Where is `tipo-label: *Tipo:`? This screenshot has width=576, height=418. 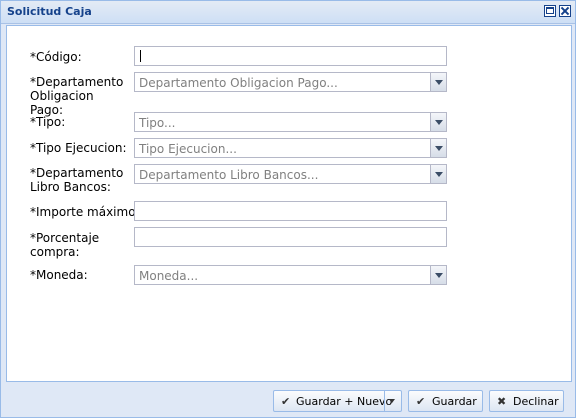
tipo-label: *Tipo: is located at coordinates (48, 122).